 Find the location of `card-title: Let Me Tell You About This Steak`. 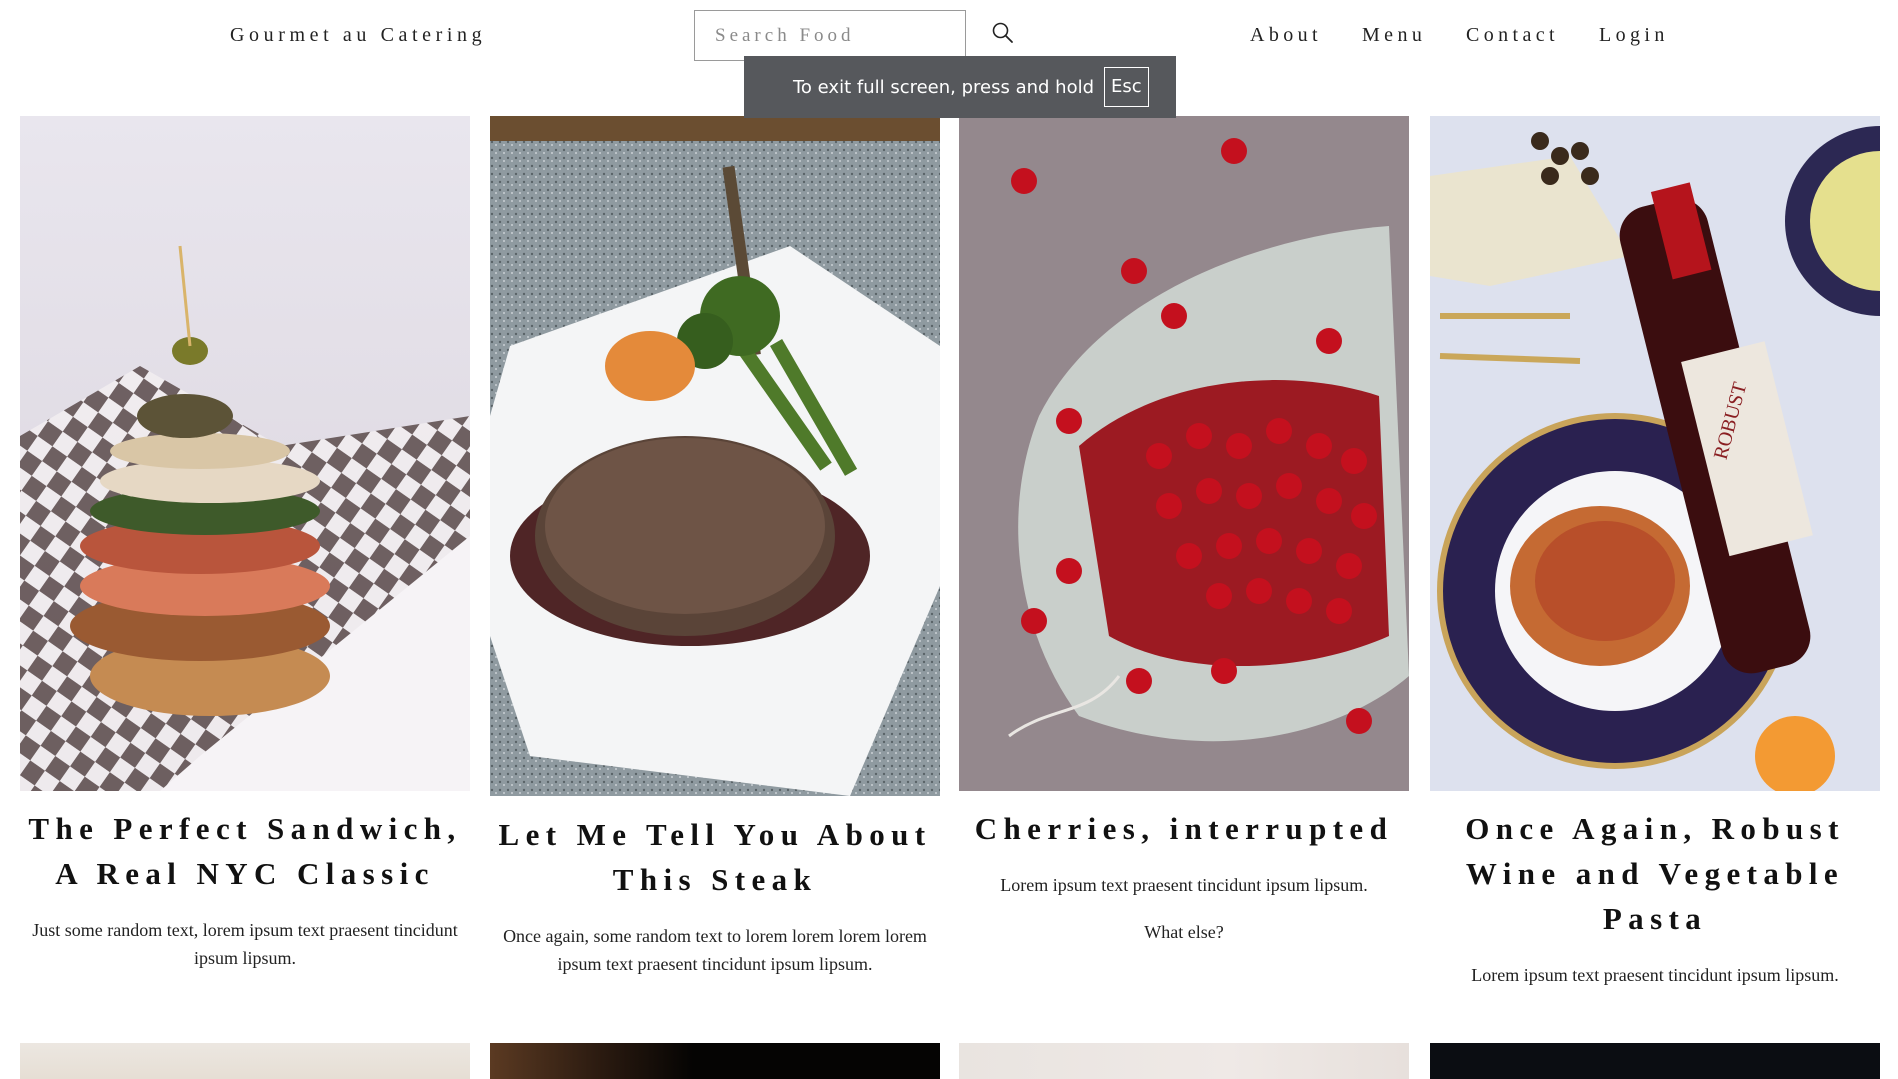

card-title: Let Me Tell You About This Steak is located at coordinates (715, 857).